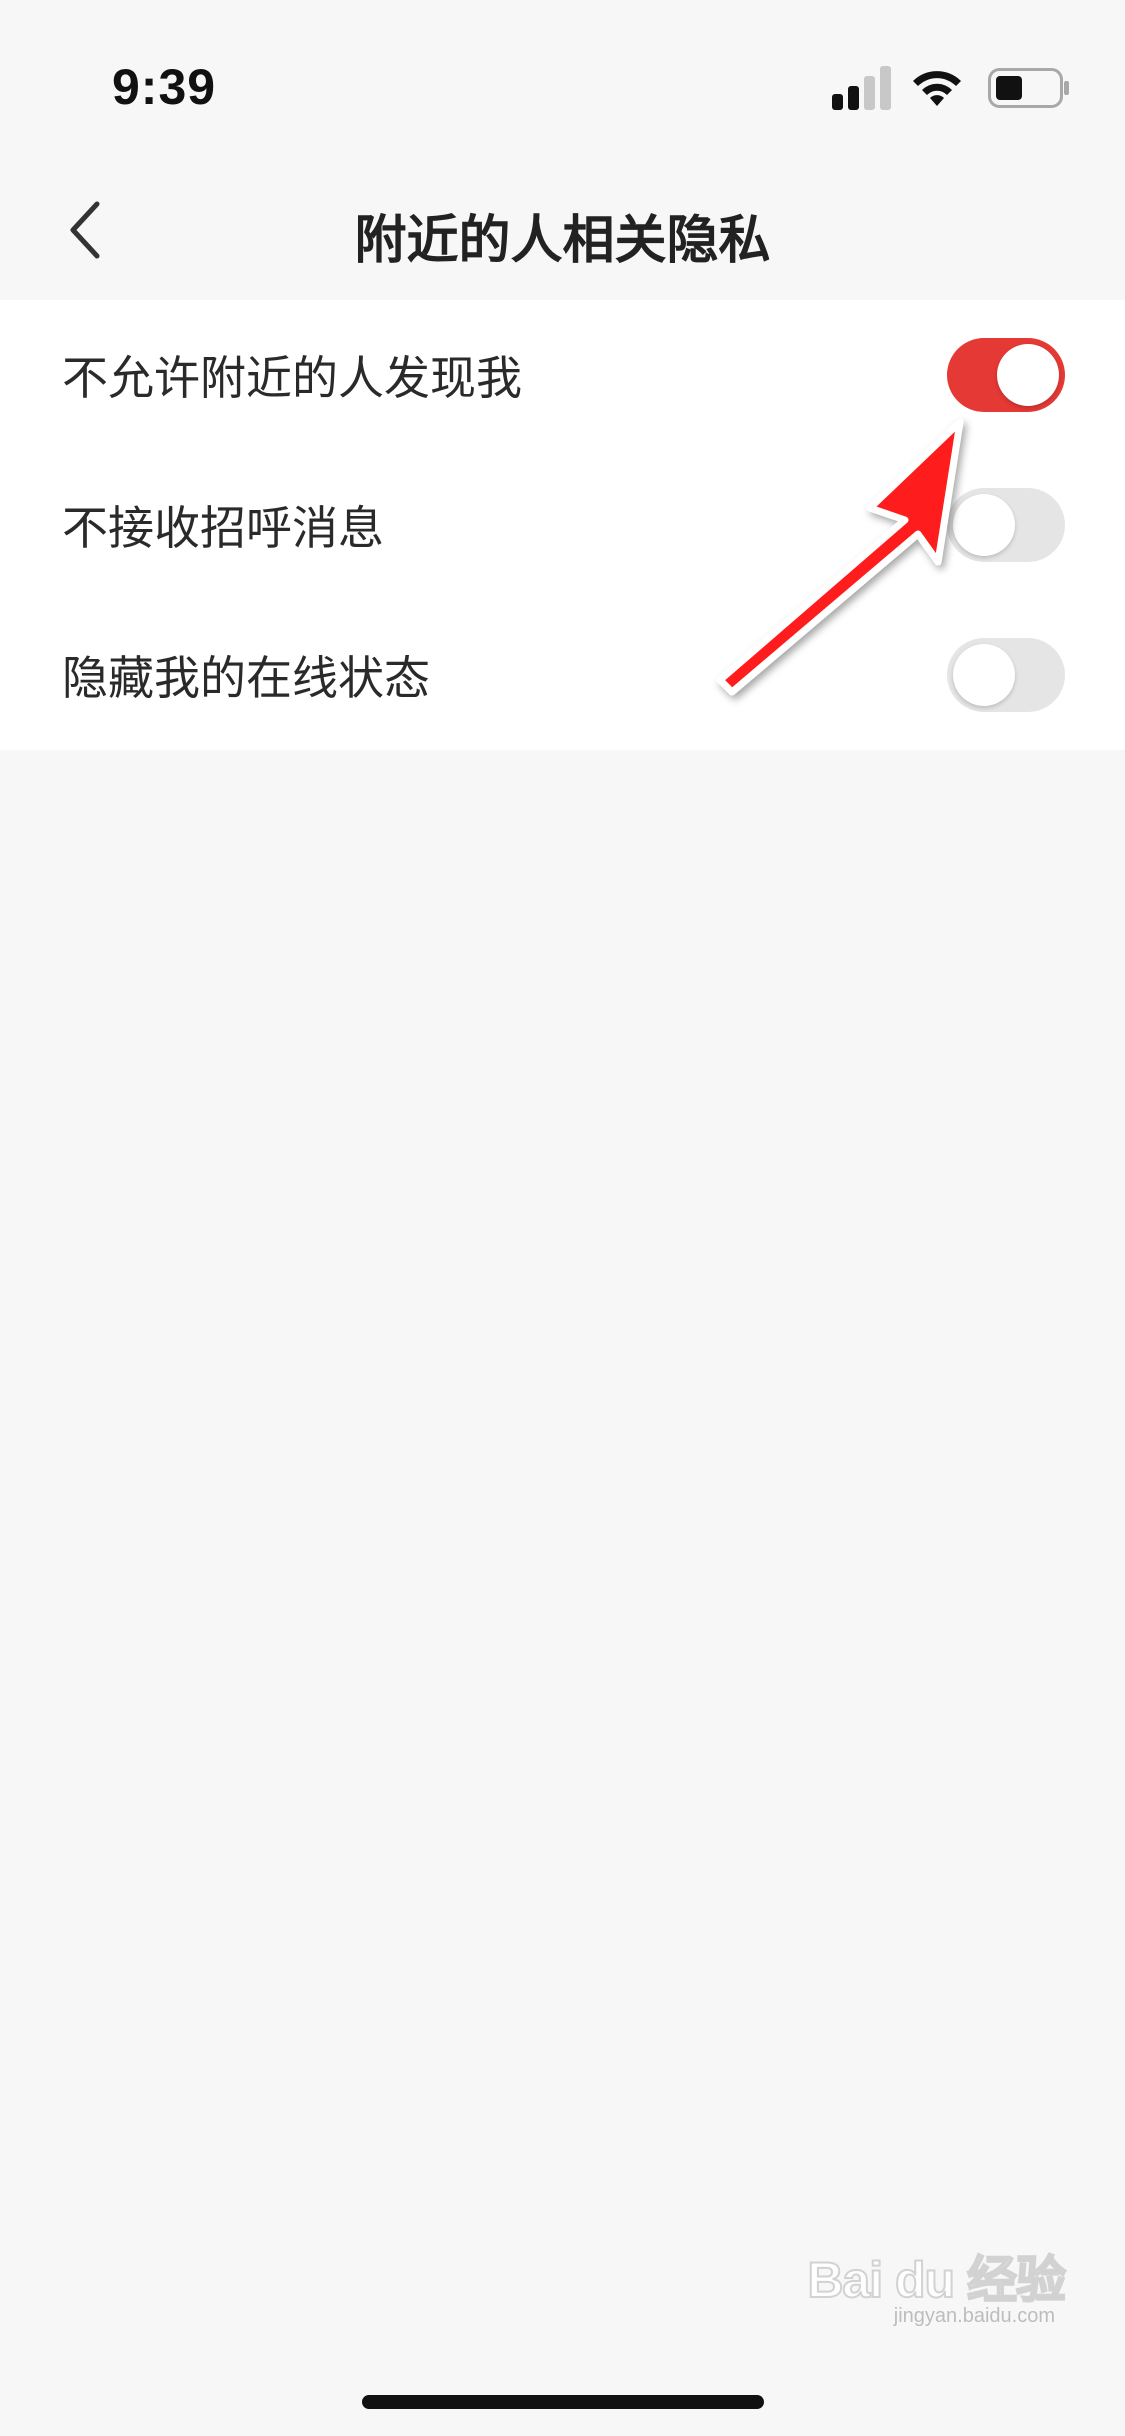 This screenshot has width=1125, height=2436. I want to click on toggle-knob, so click(1028, 375).